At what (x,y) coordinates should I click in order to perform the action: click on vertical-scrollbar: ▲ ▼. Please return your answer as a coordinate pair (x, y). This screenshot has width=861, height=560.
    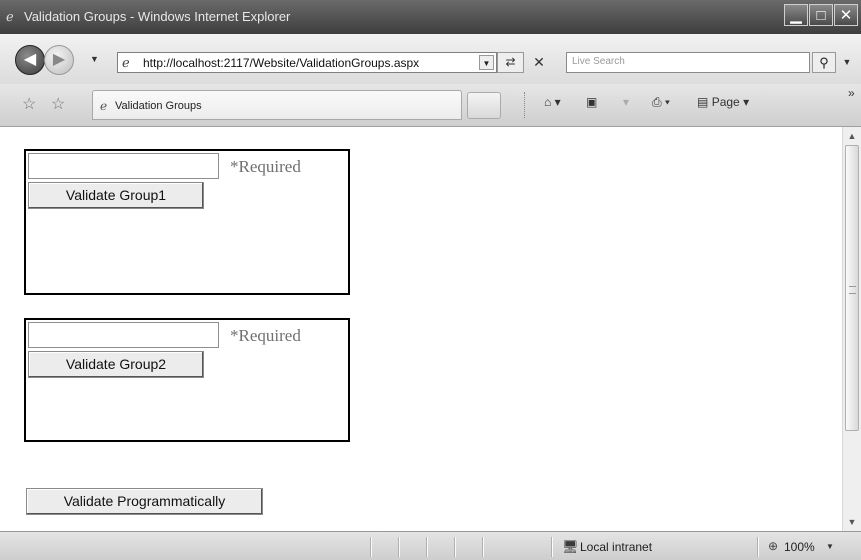
    Looking at the image, I should click on (851, 329).